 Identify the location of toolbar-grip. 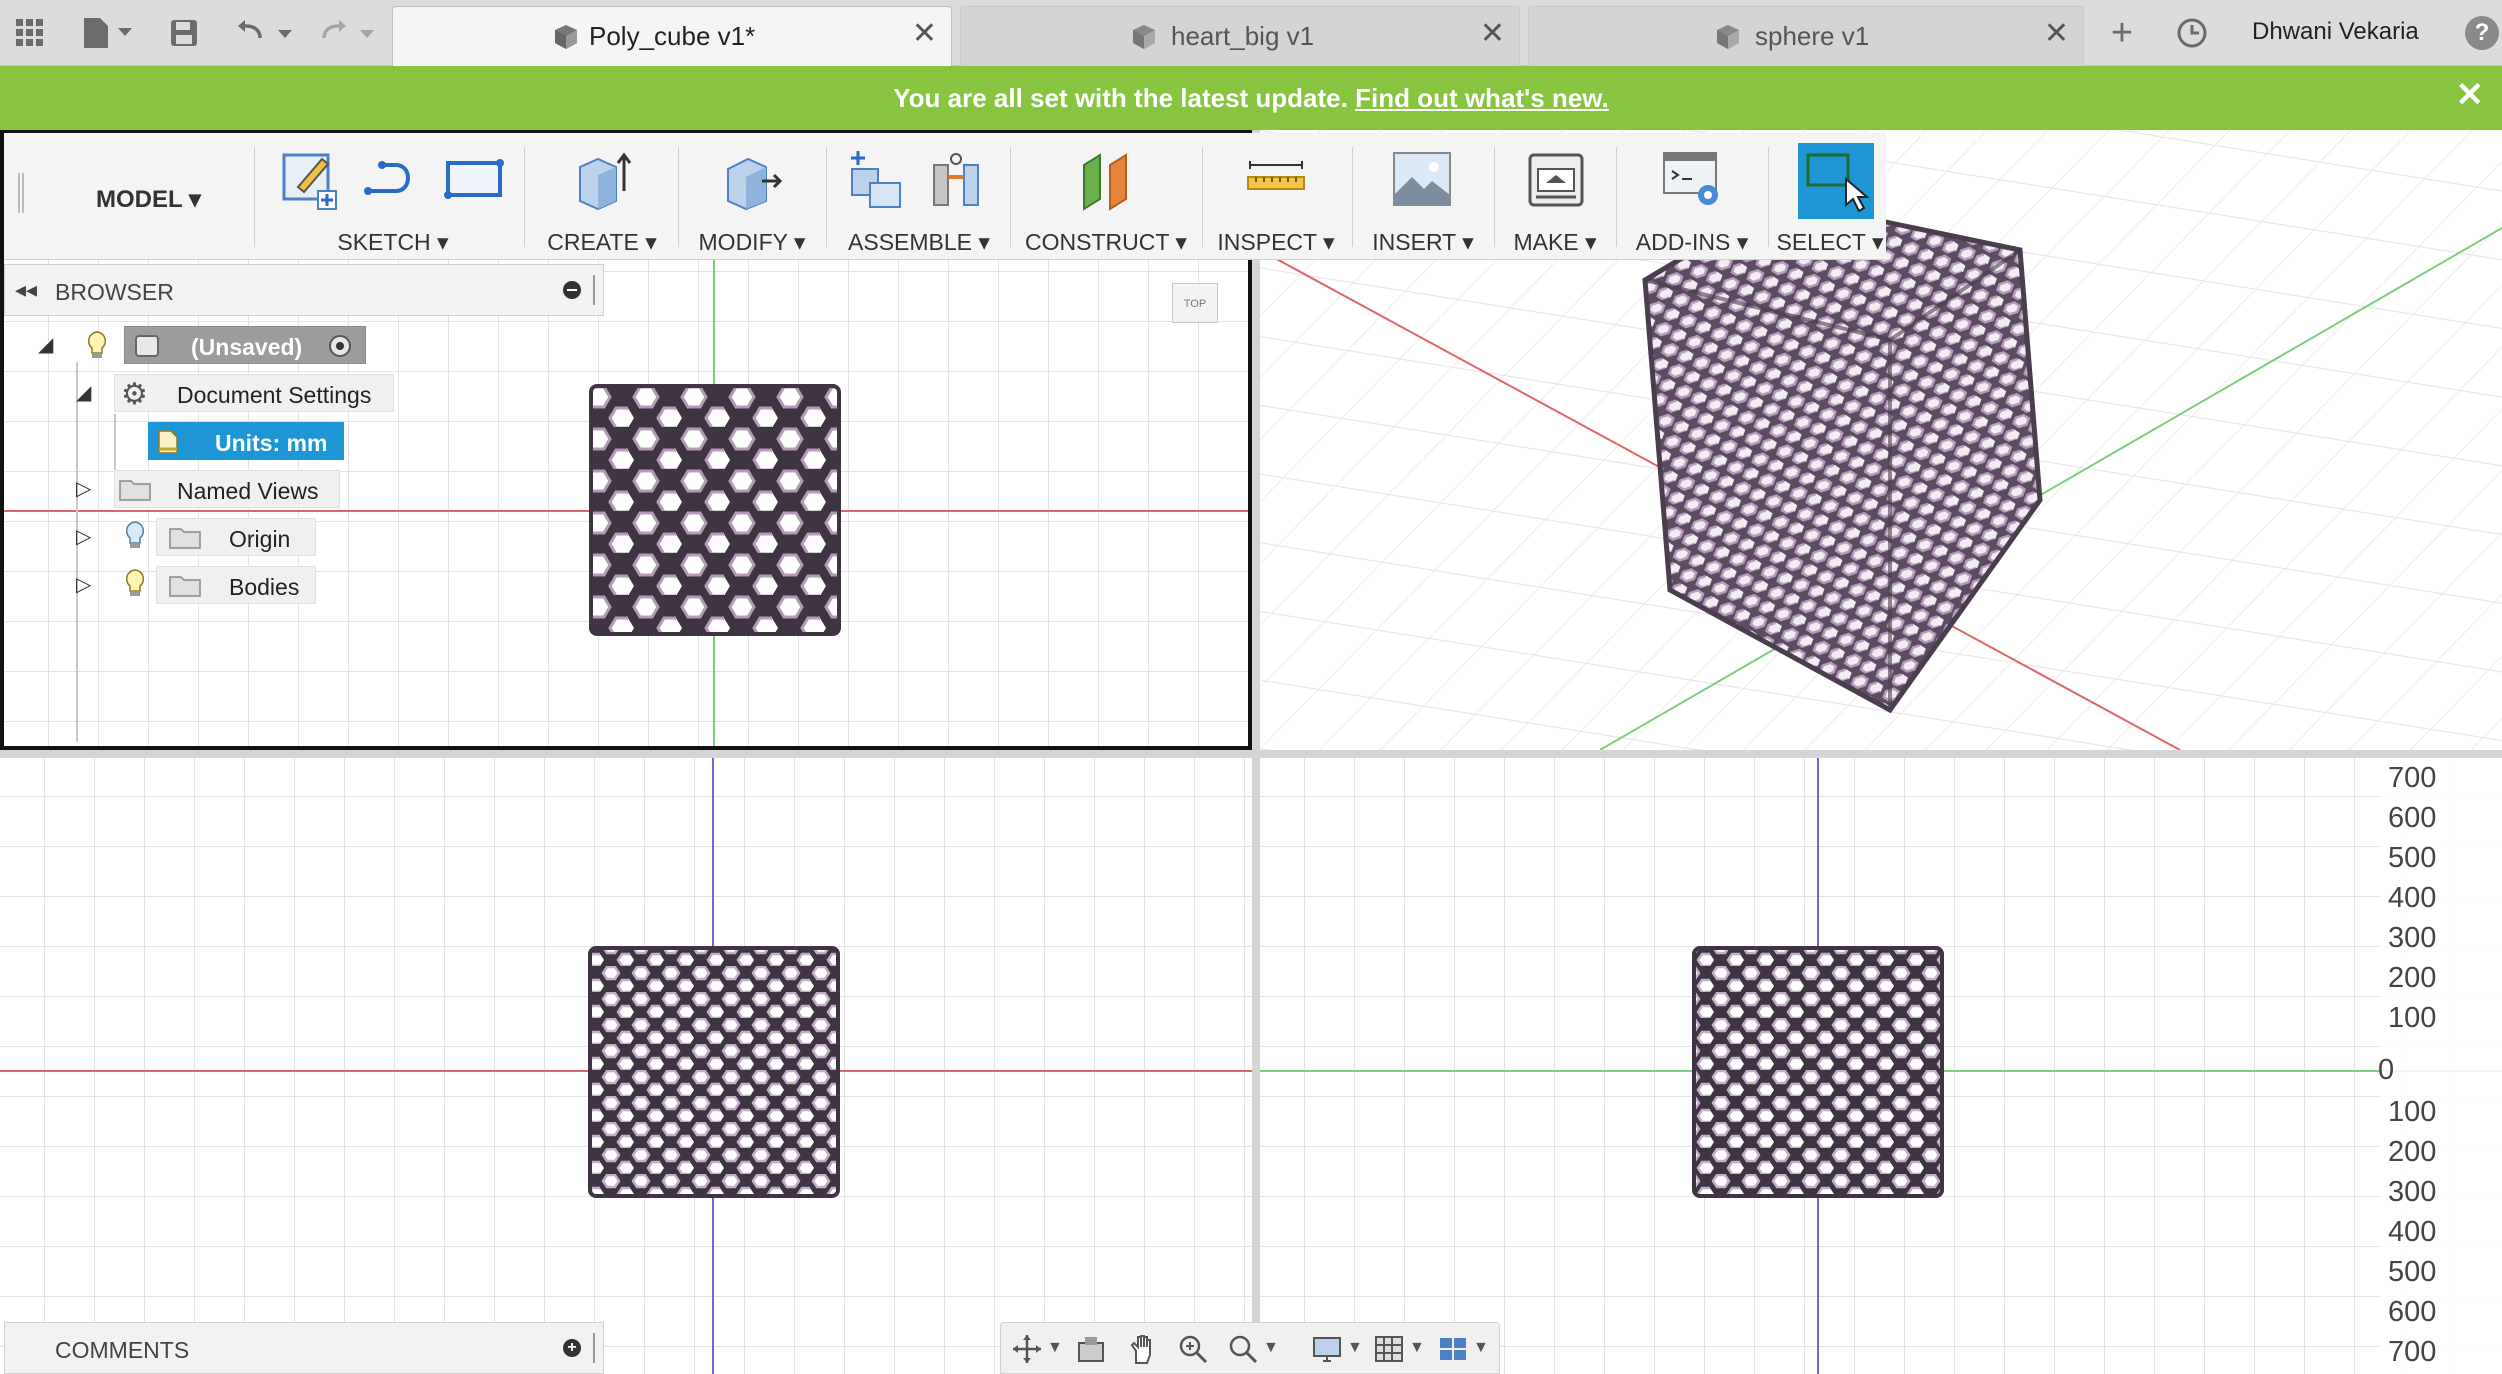
(21, 193).